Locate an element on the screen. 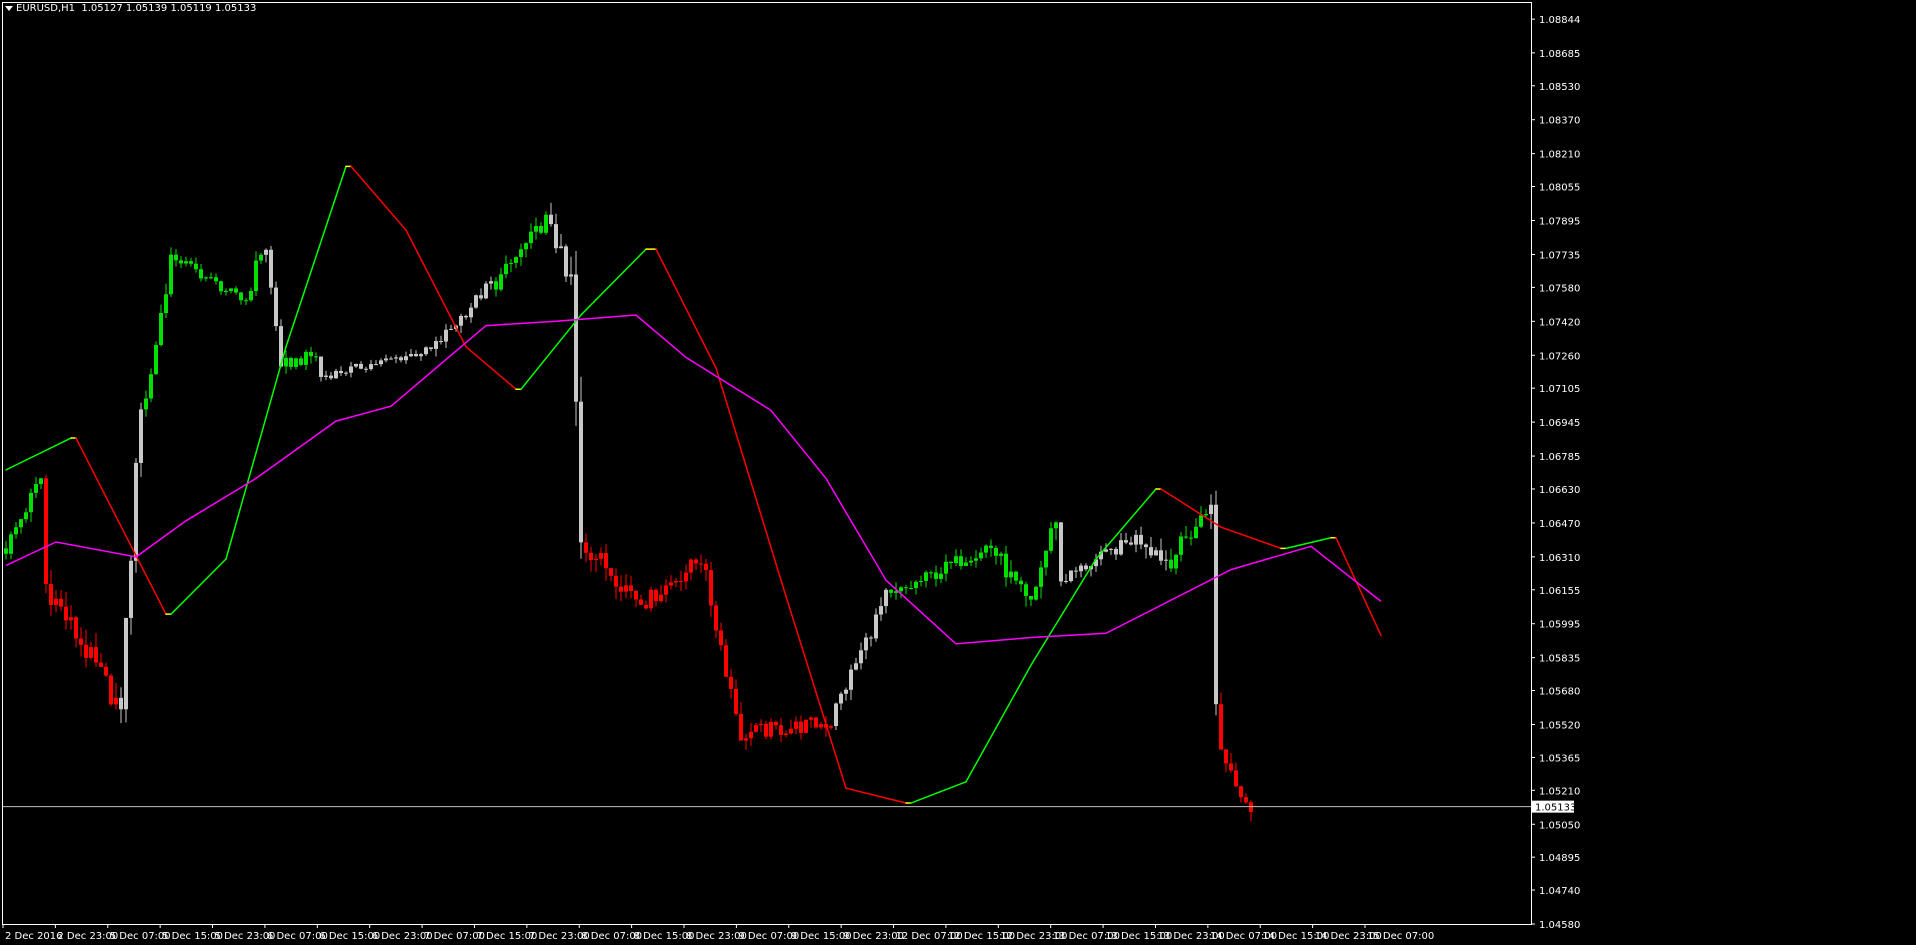 The height and width of the screenshot is (945, 1916). y-tick-label: 1.08210 is located at coordinates (1559, 155).